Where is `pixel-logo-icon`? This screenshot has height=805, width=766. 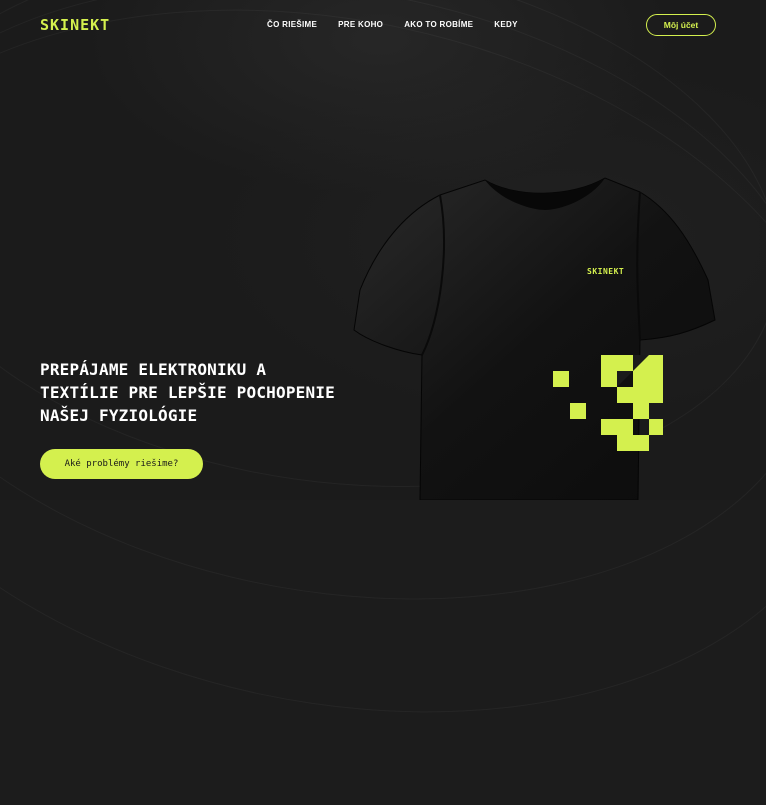 pixel-logo-icon is located at coordinates (608, 403).